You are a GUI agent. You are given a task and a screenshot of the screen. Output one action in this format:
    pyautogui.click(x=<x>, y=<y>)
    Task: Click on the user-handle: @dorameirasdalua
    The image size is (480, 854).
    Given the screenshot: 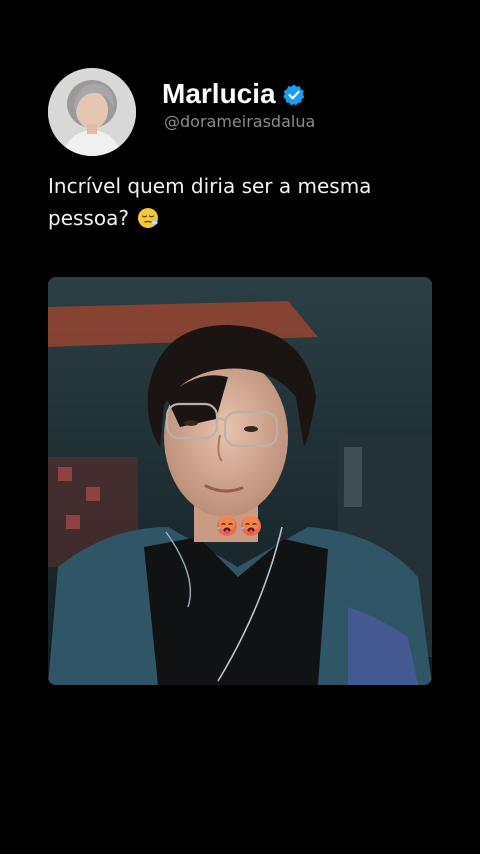 What is the action you would take?
    pyautogui.click(x=239, y=122)
    